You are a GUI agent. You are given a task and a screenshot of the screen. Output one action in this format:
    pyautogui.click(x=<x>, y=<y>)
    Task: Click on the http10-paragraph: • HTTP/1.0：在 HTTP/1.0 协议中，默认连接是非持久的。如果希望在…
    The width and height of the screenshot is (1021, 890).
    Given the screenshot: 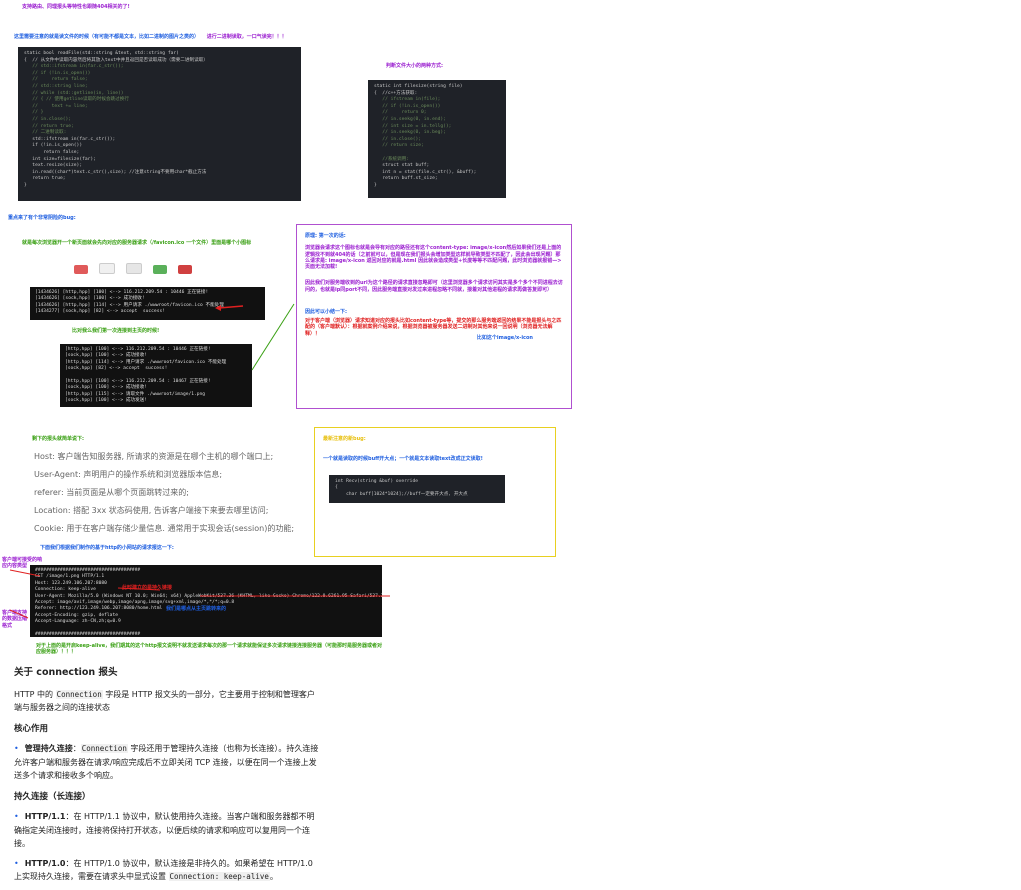 What is the action you would take?
    pyautogui.click(x=163, y=869)
    